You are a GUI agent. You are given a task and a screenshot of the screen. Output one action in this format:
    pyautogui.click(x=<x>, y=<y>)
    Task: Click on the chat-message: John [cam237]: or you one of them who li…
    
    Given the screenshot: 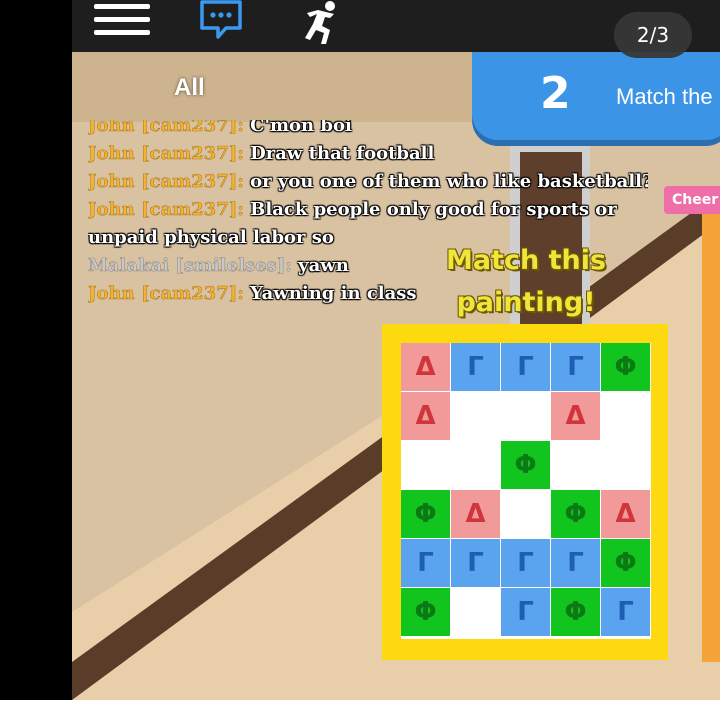 What is the action you would take?
    pyautogui.click(x=368, y=182)
    